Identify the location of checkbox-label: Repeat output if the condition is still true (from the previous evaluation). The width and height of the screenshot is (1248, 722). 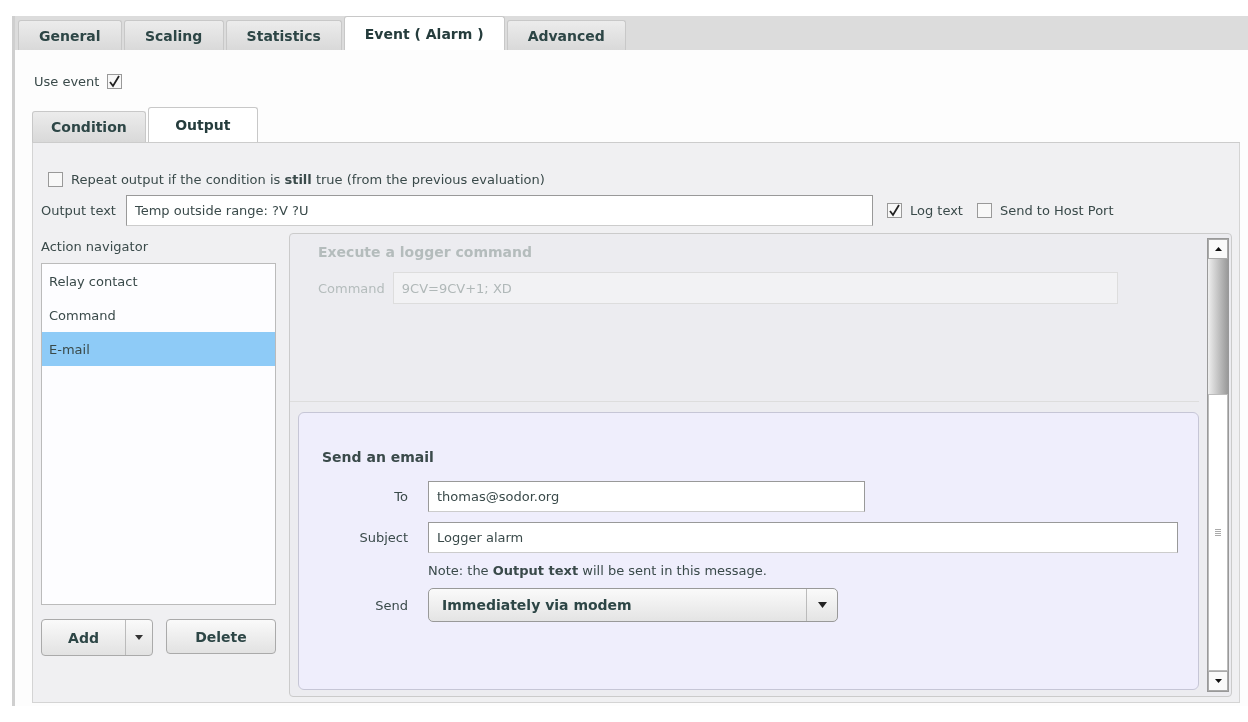
(308, 179).